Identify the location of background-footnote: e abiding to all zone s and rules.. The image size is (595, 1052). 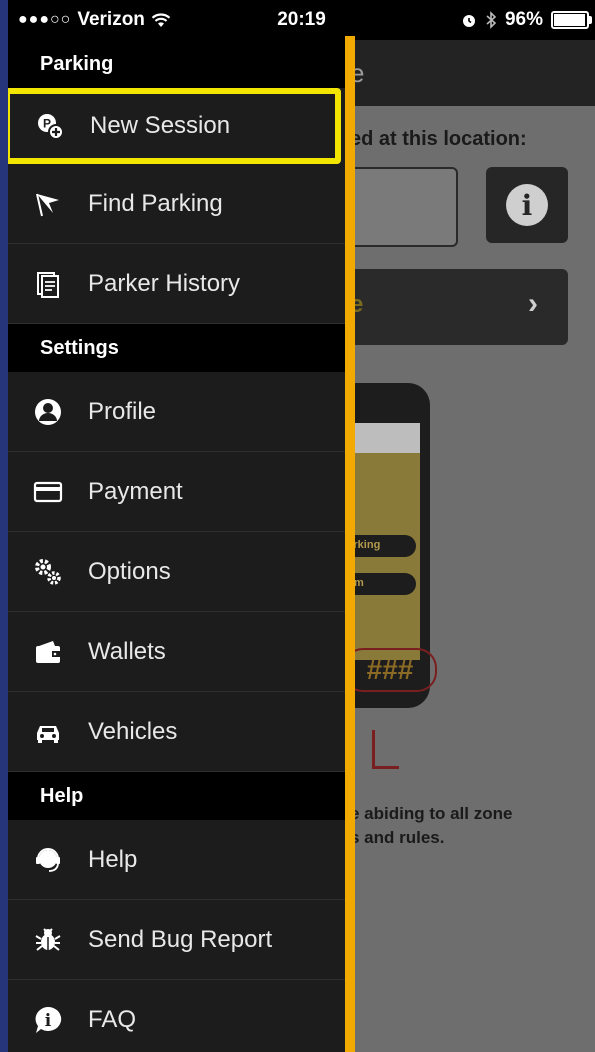
(431, 826).